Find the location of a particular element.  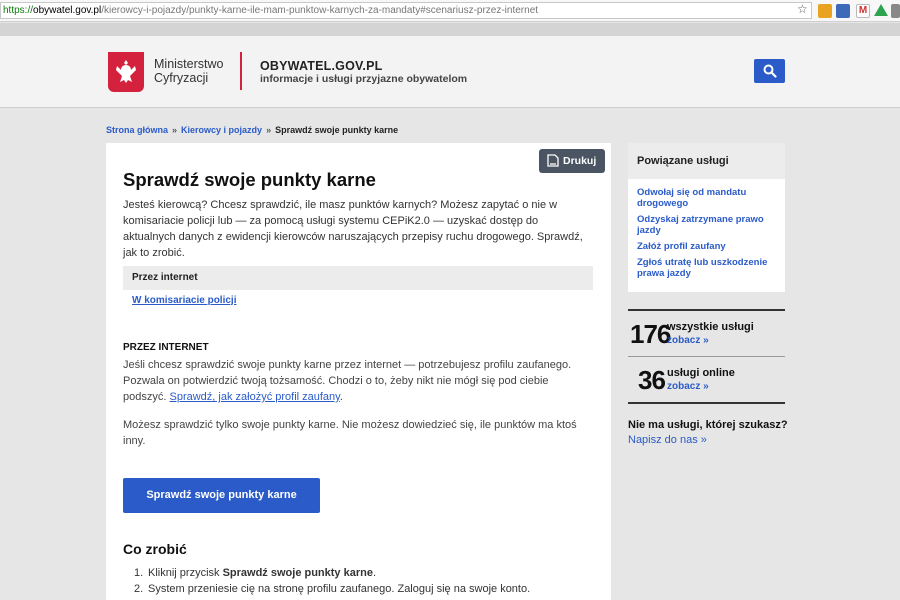

stat-count: 36 is located at coordinates (652, 380).